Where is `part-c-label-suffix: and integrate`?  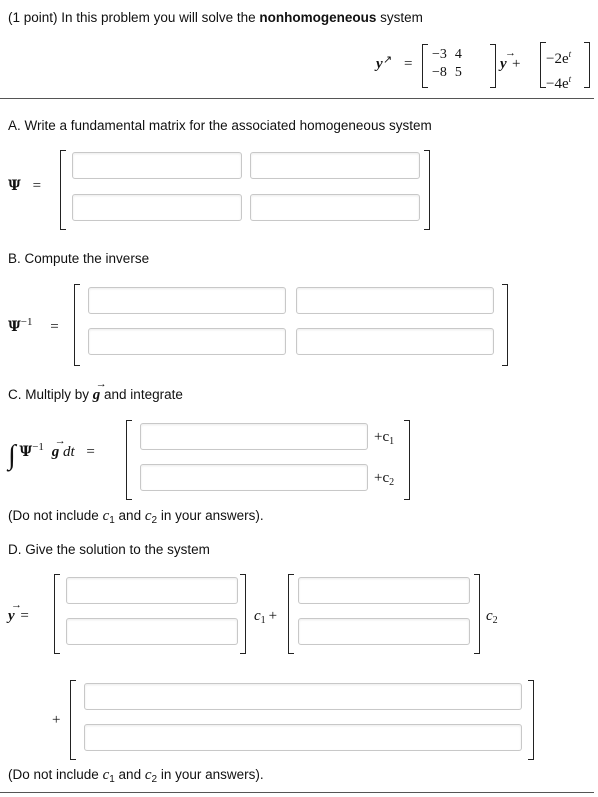
part-c-label-suffix: and integrate is located at coordinates (141, 394).